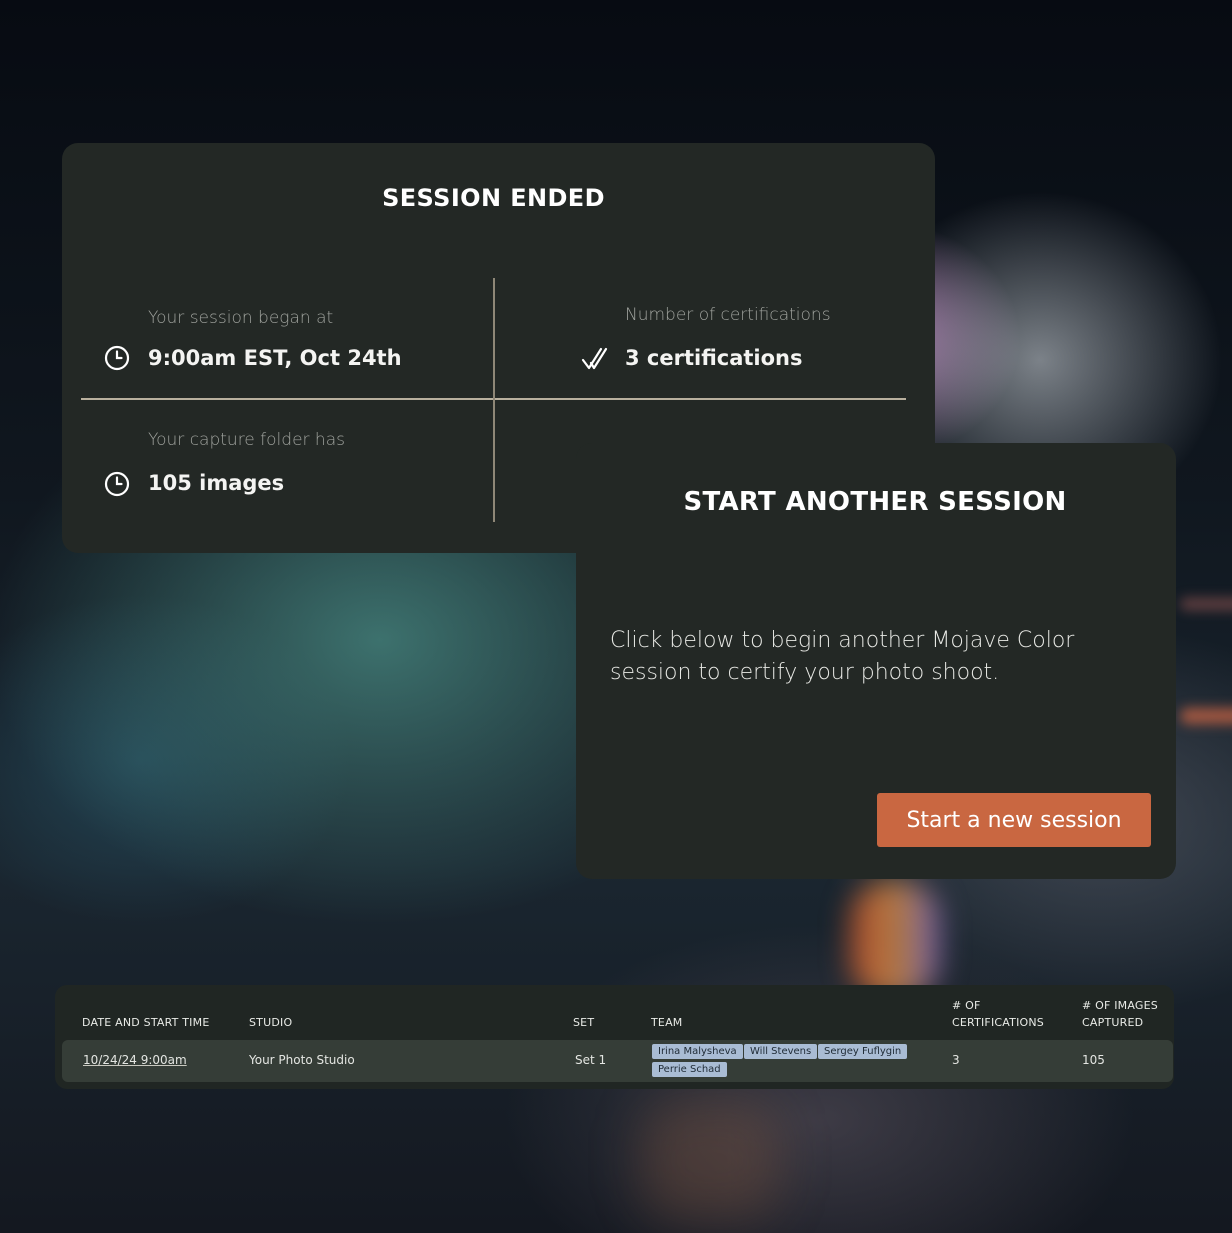 The width and height of the screenshot is (1232, 1233). What do you see at coordinates (241, 318) in the screenshot?
I see `session-began-label: Your session began at` at bounding box center [241, 318].